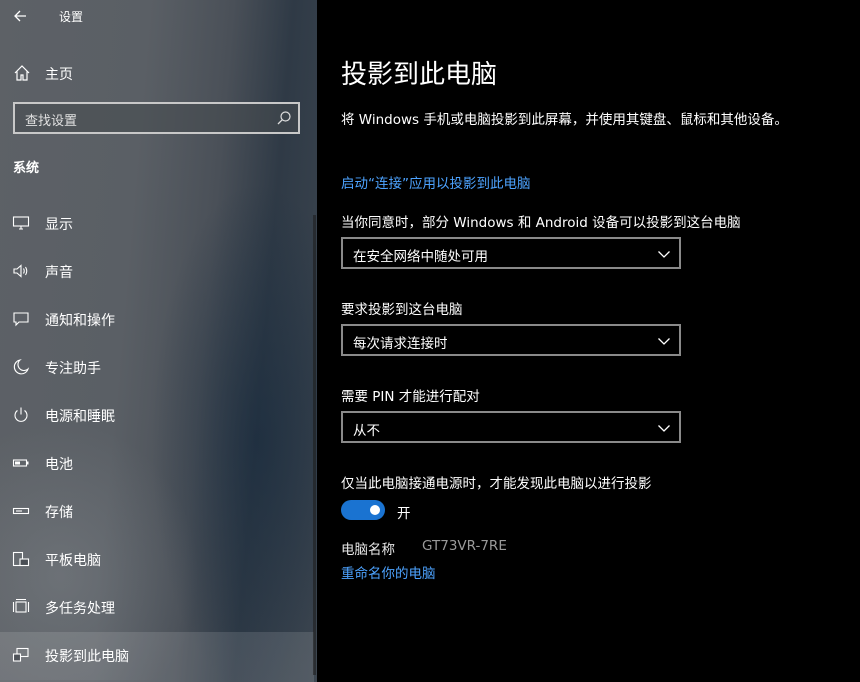  Describe the element at coordinates (71, 17) in the screenshot. I see `window-title: 设置` at that location.